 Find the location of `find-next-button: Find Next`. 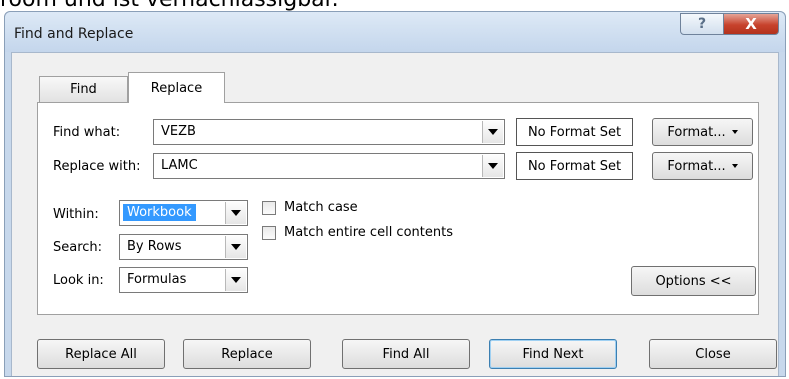

find-next-button: Find Next is located at coordinates (553, 354).